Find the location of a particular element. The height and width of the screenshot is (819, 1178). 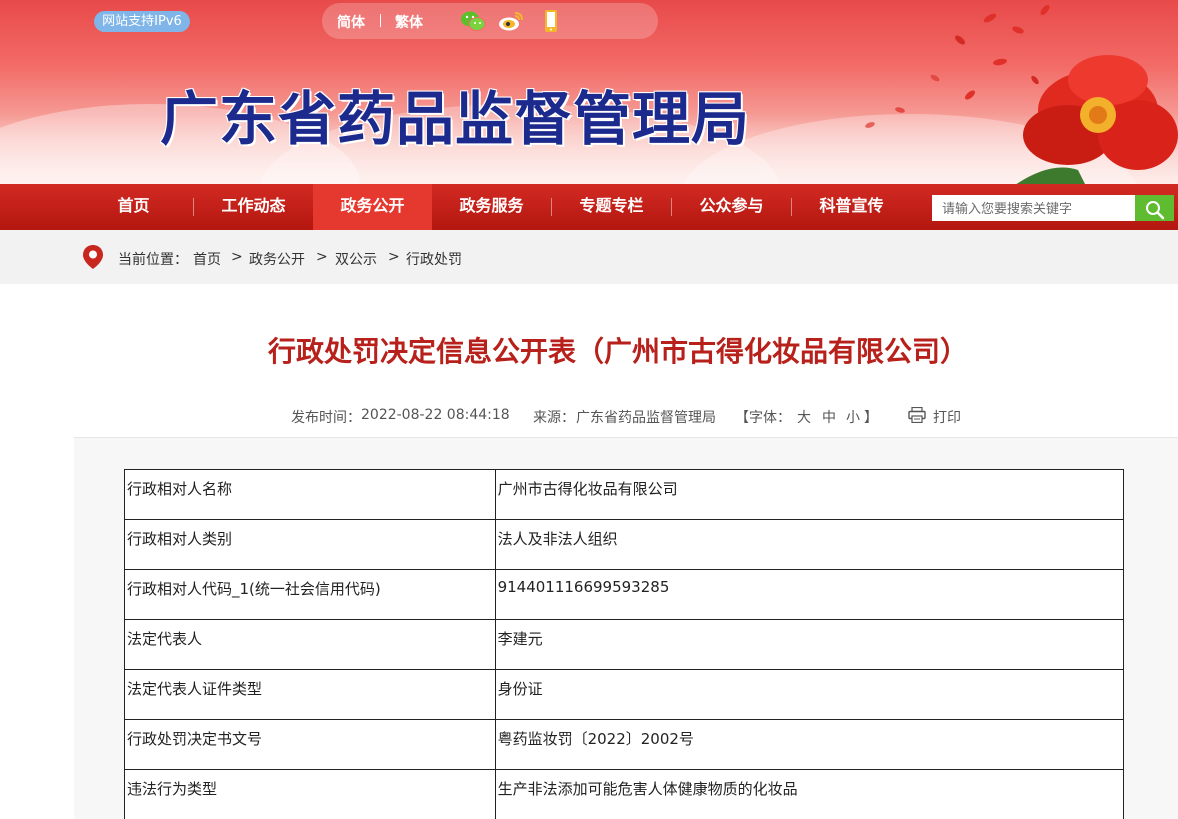

lang-divider is located at coordinates (380, 20).